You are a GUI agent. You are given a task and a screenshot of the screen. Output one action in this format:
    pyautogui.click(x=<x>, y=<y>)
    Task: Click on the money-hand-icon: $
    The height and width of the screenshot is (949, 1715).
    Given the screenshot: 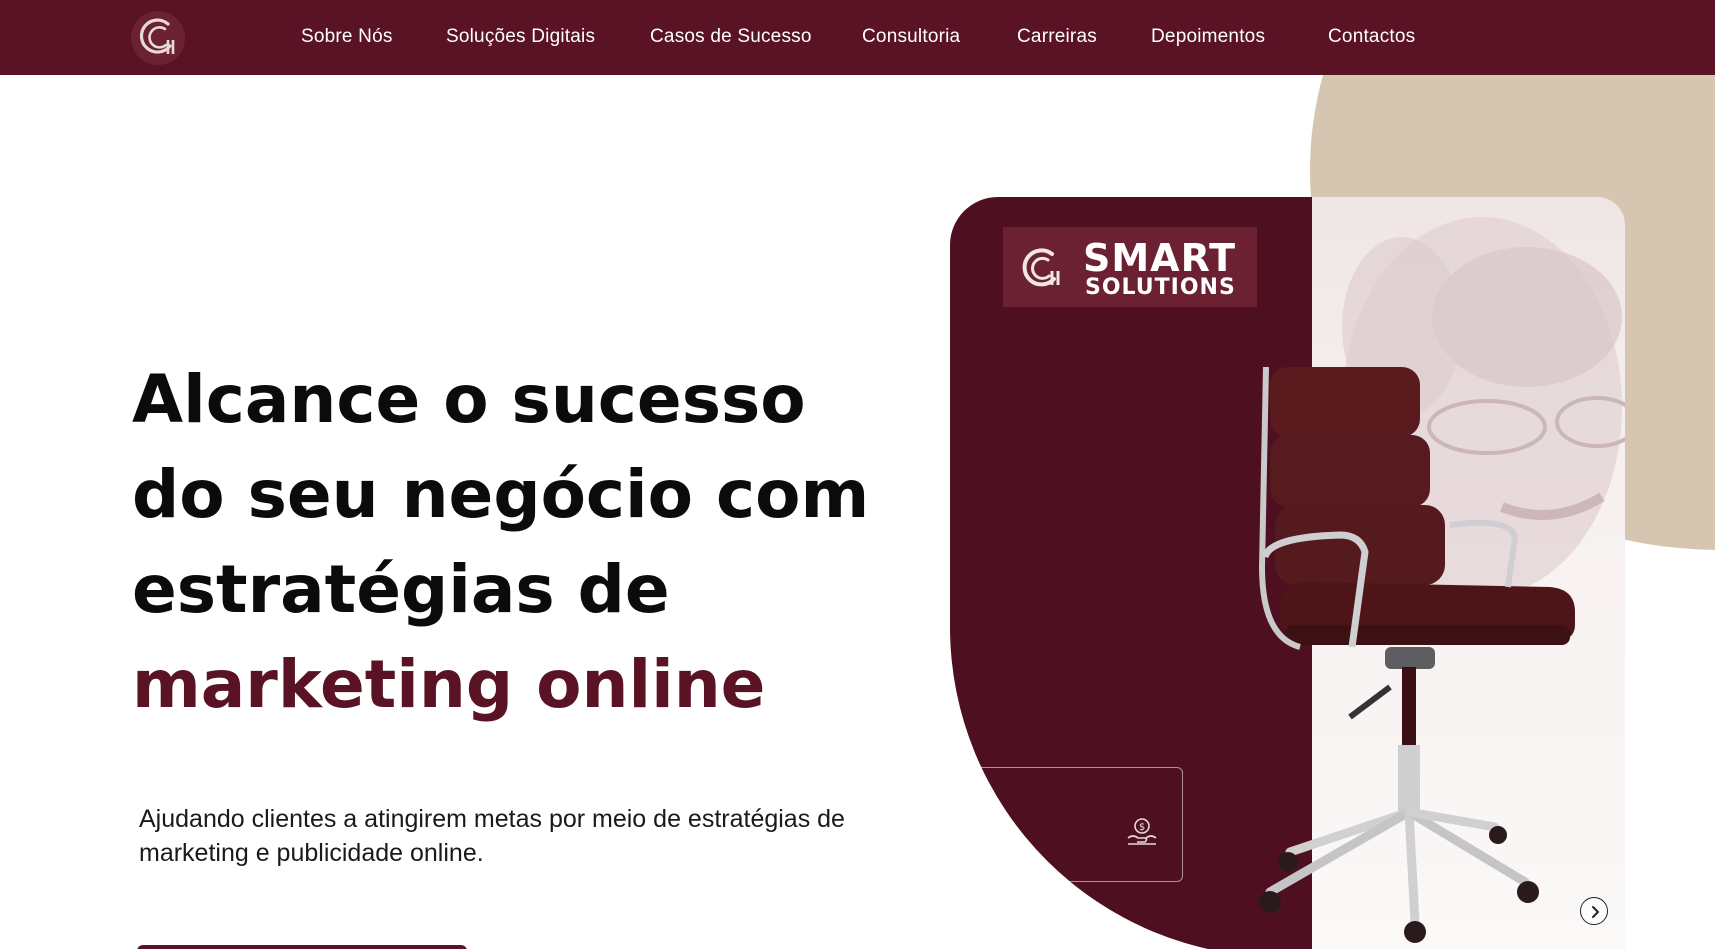 What is the action you would take?
    pyautogui.click(x=1142, y=831)
    